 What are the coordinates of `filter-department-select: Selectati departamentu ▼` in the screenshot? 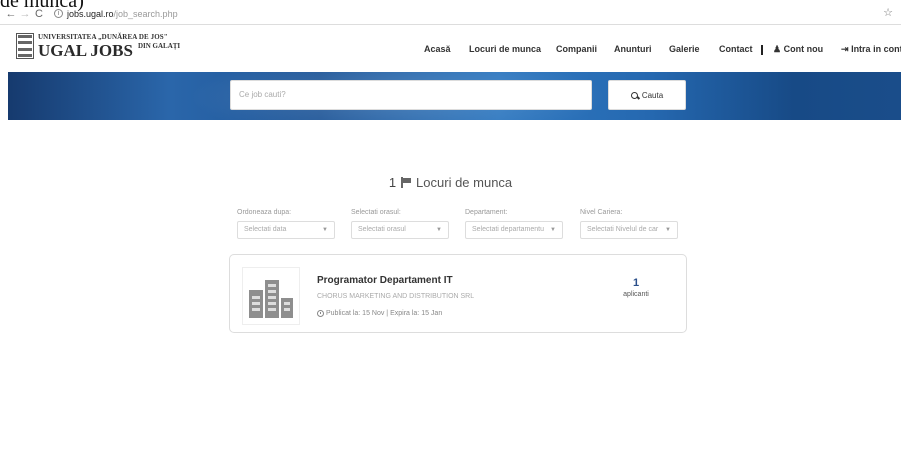 It's located at (514, 230).